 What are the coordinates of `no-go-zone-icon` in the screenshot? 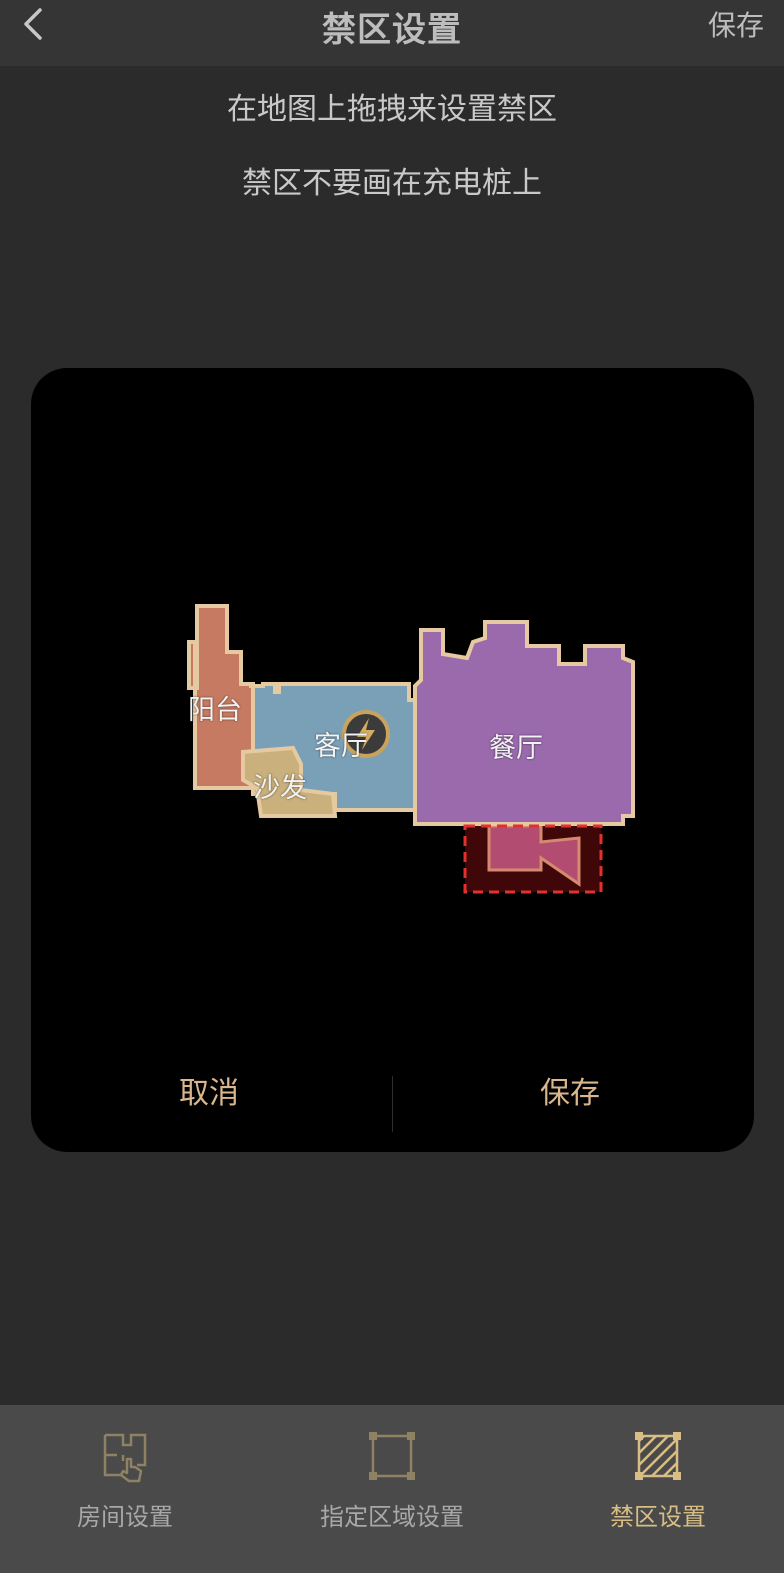 It's located at (658, 1456).